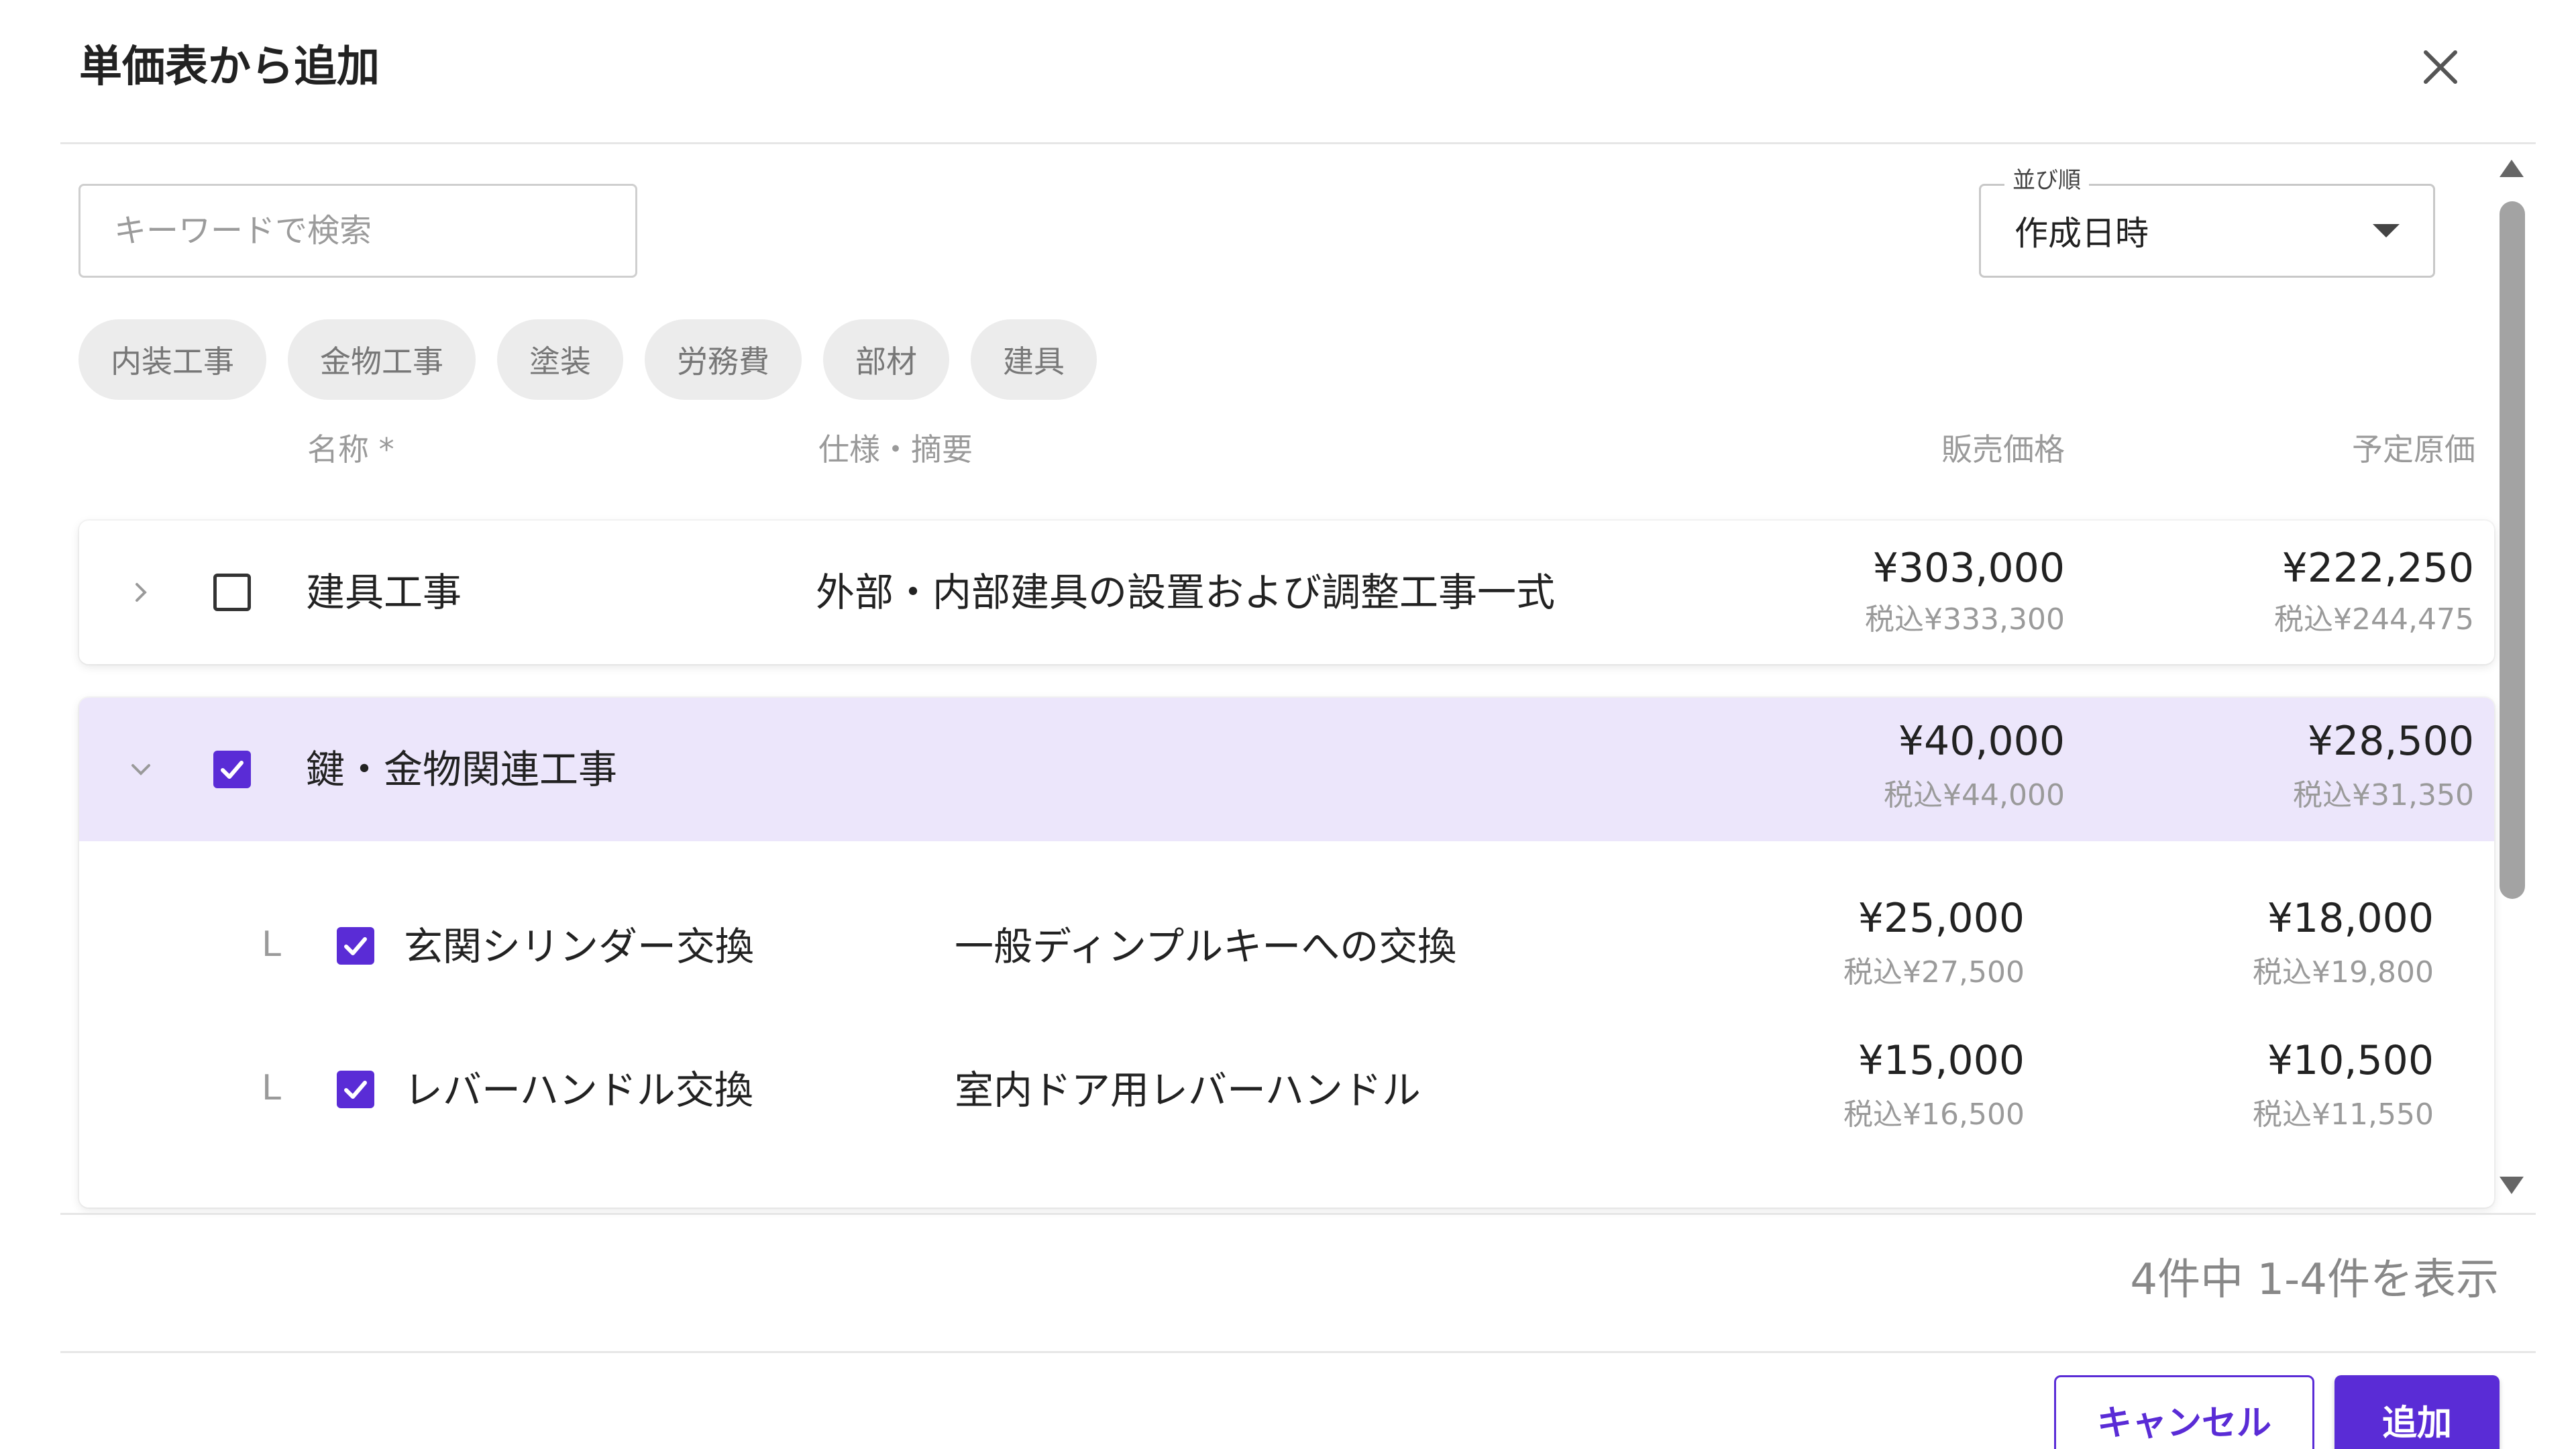 Image resolution: width=2576 pixels, height=1449 pixels. I want to click on chip-fittings: 建具, so click(1034, 359).